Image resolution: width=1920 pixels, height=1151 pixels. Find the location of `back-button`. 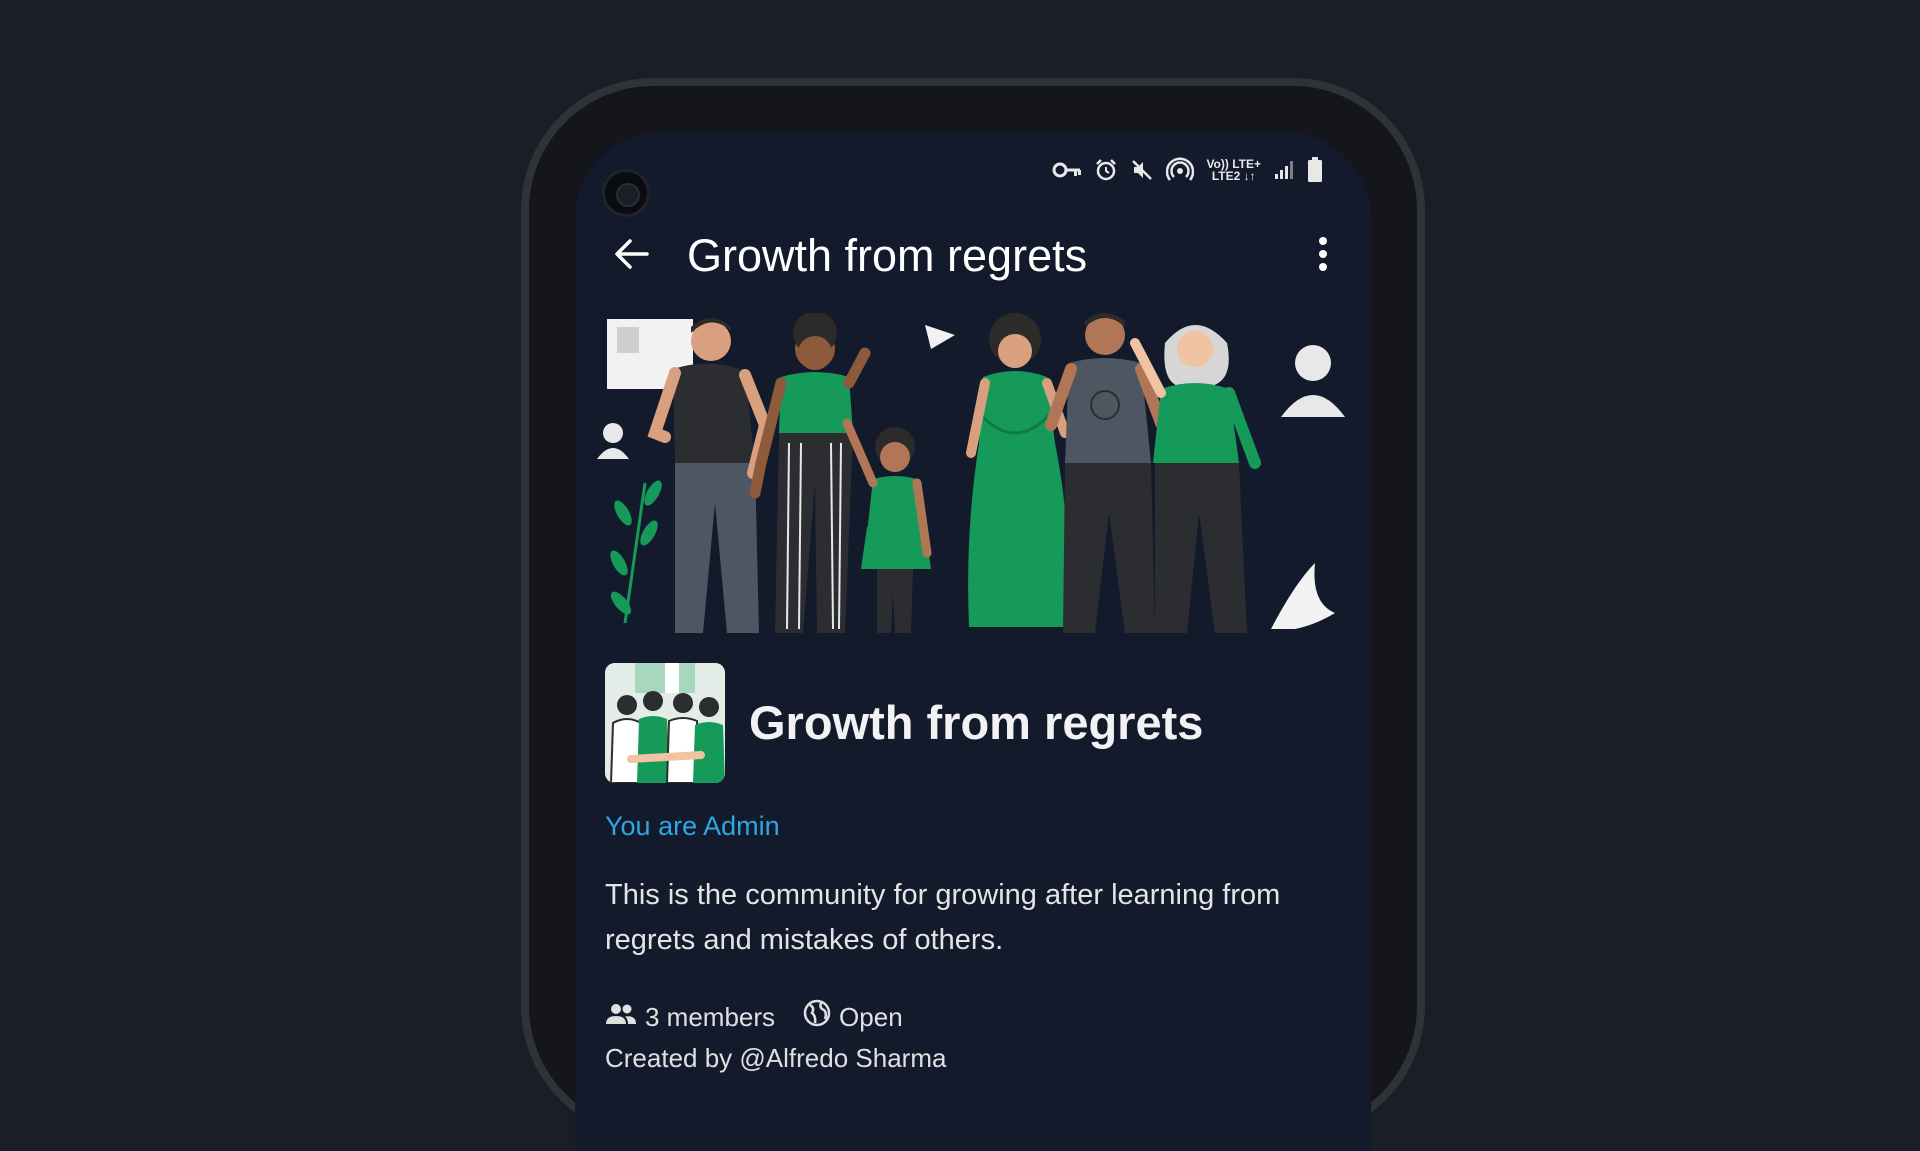

back-button is located at coordinates (631, 256).